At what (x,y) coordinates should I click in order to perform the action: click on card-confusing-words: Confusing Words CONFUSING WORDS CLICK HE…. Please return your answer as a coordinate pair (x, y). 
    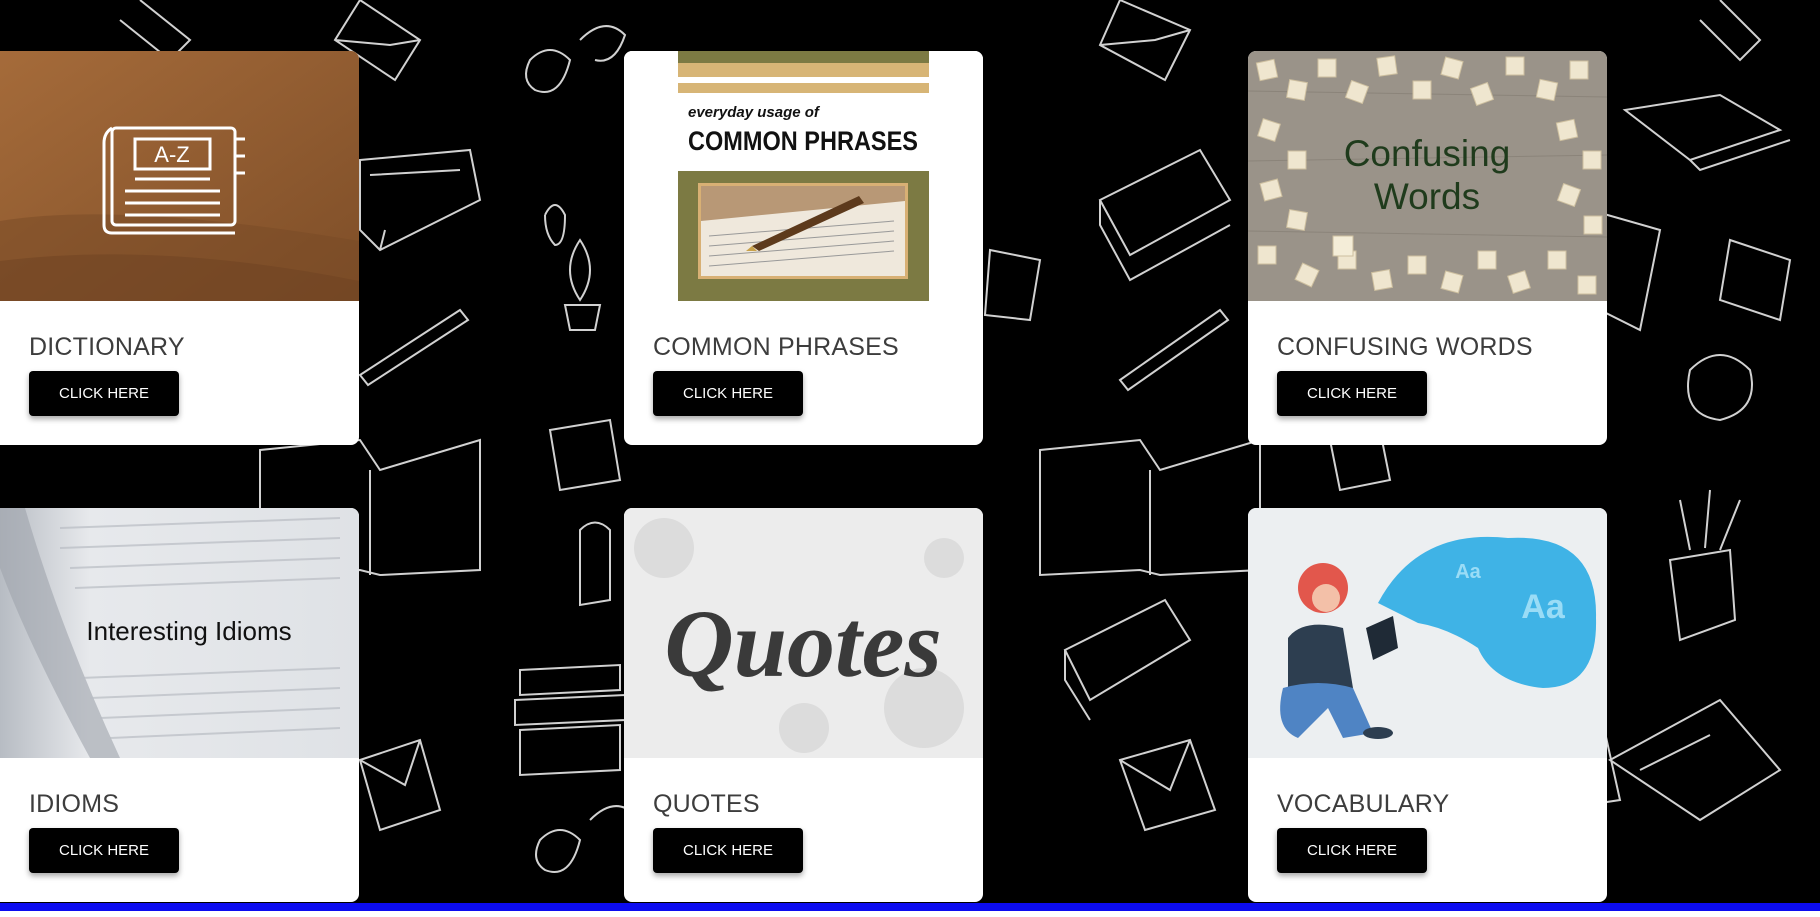
    Looking at the image, I should click on (1427, 248).